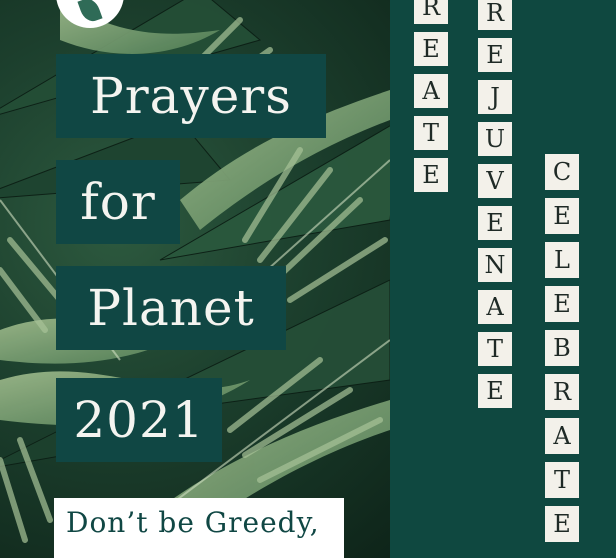 This screenshot has height=558, width=616. I want to click on title-line-prayers: Prayers, so click(191, 96).